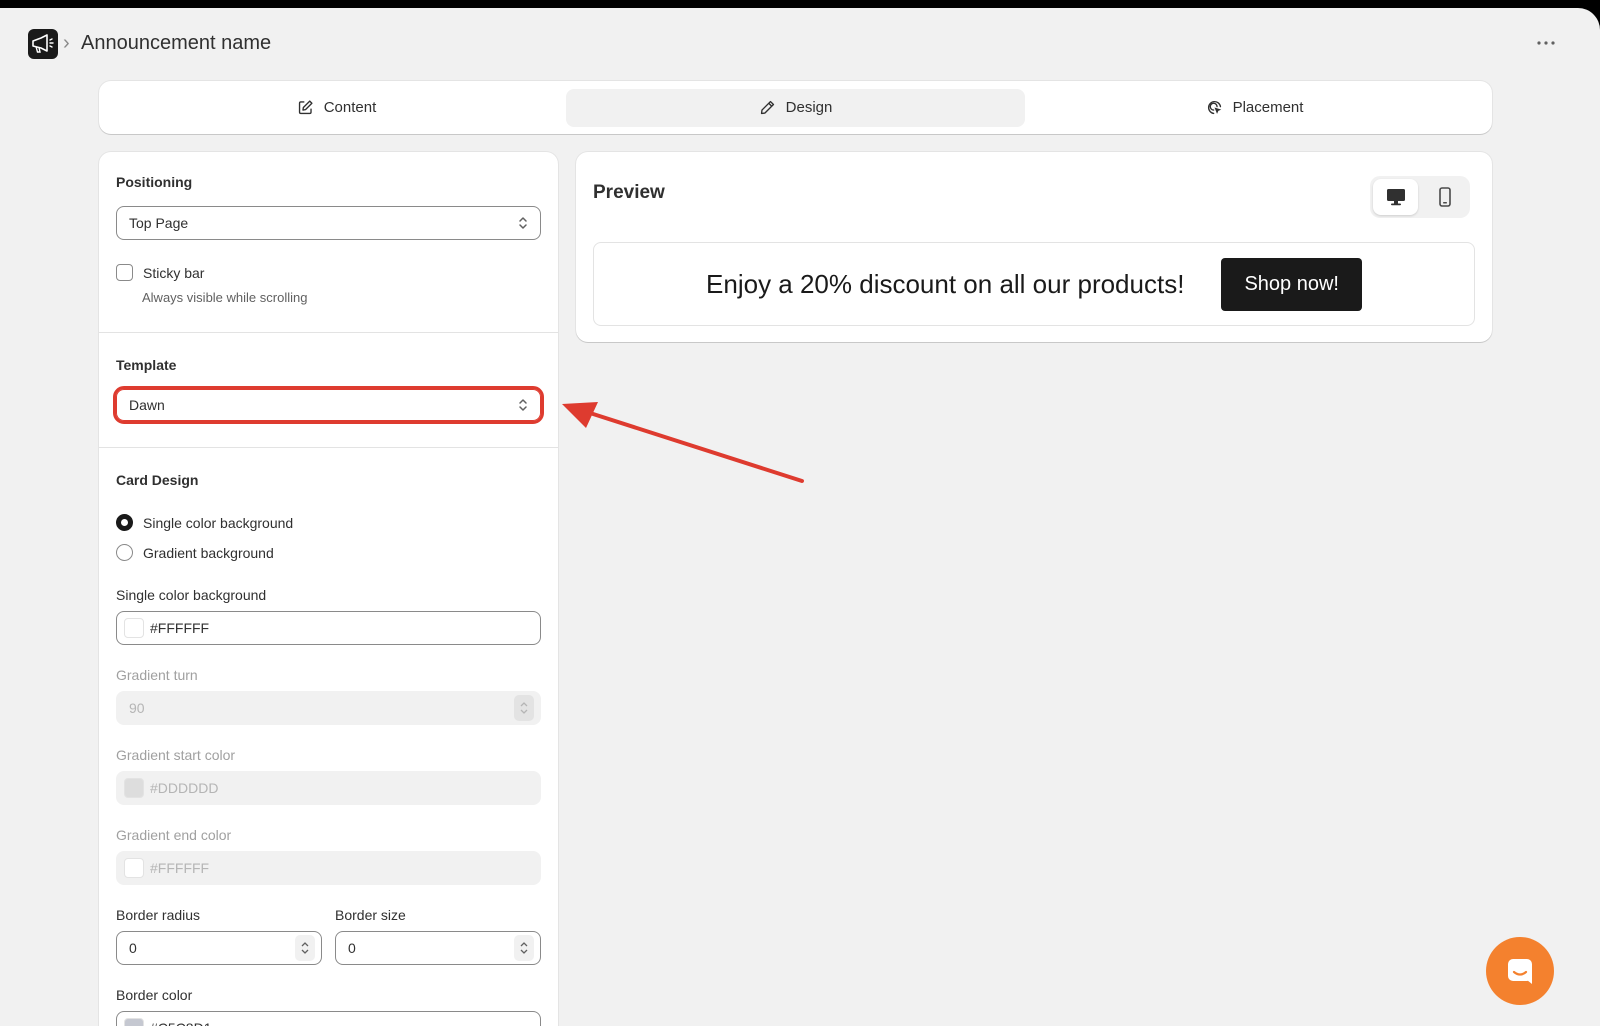 The image size is (1600, 1026). What do you see at coordinates (328, 788) in the screenshot?
I see `gradient-start-field: #DDDDDD` at bounding box center [328, 788].